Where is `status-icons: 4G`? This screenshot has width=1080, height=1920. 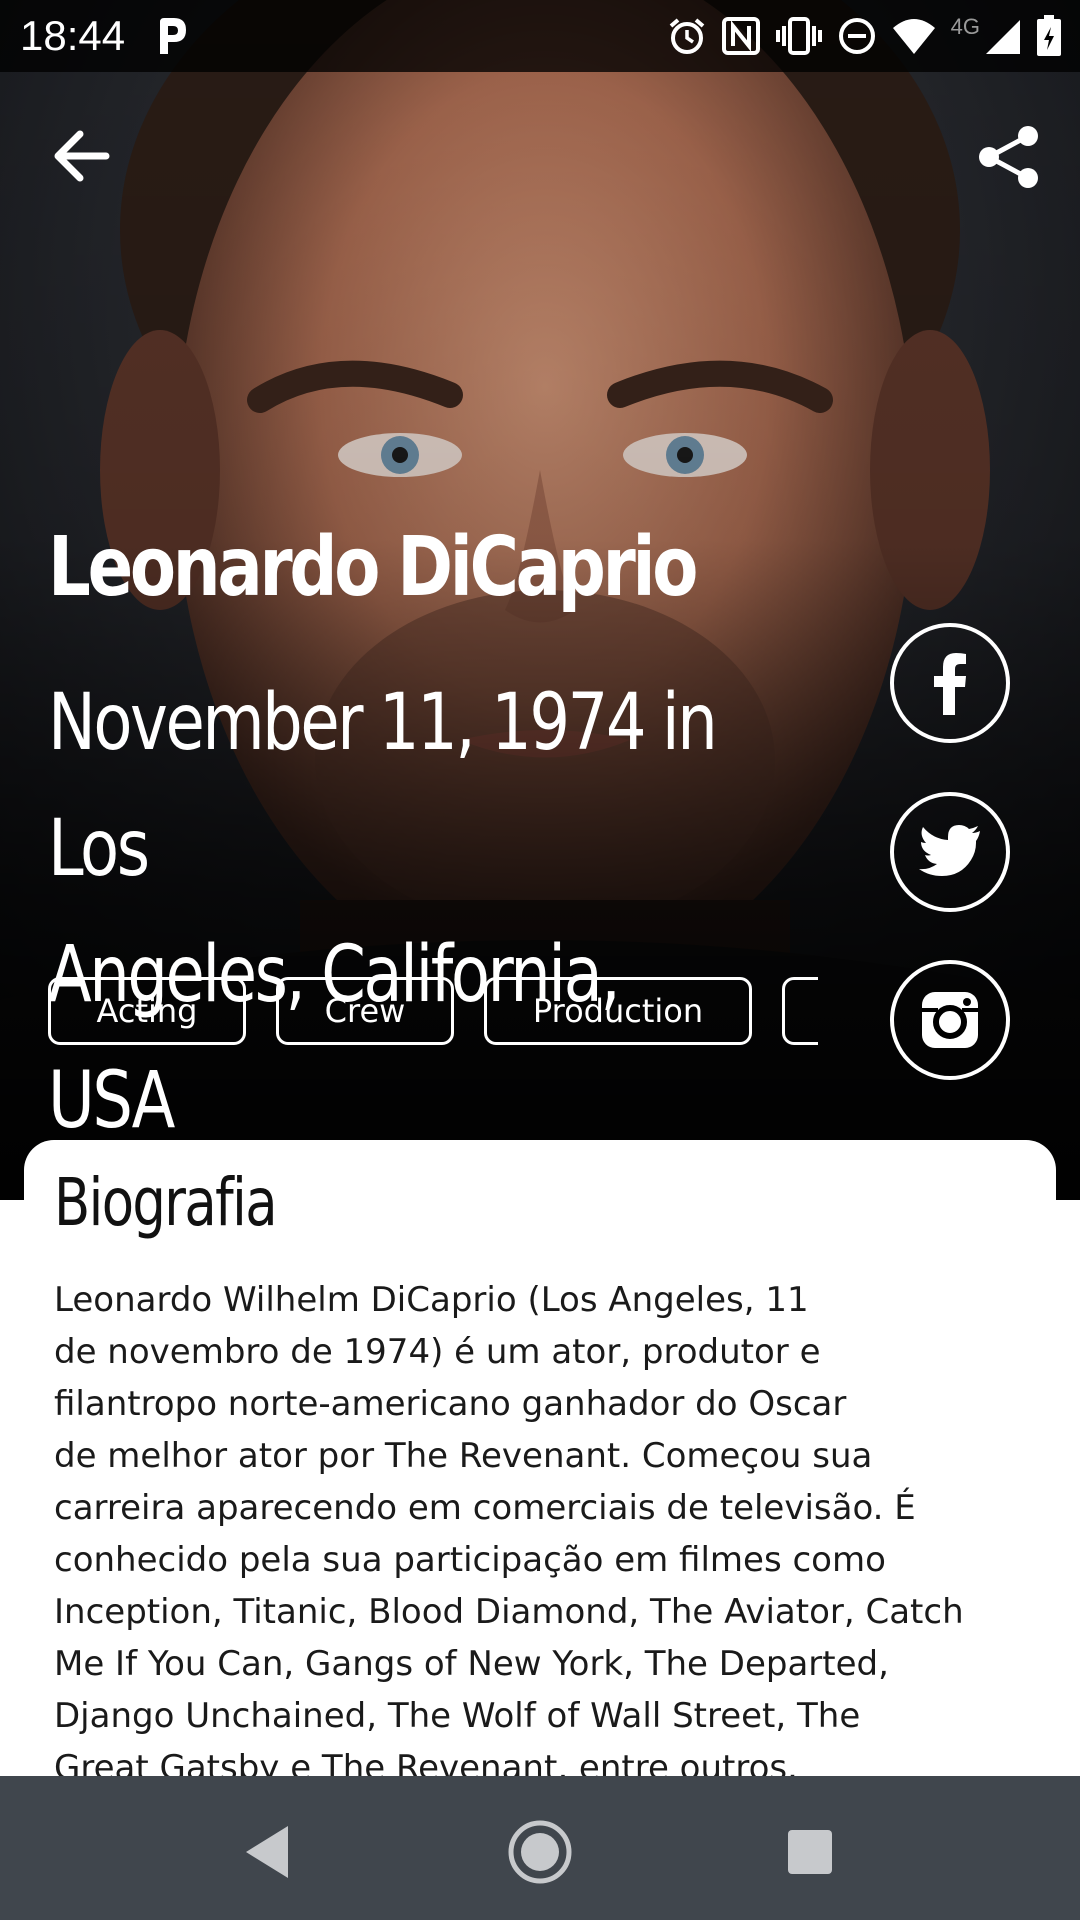
status-icons: 4G is located at coordinates (864, 36).